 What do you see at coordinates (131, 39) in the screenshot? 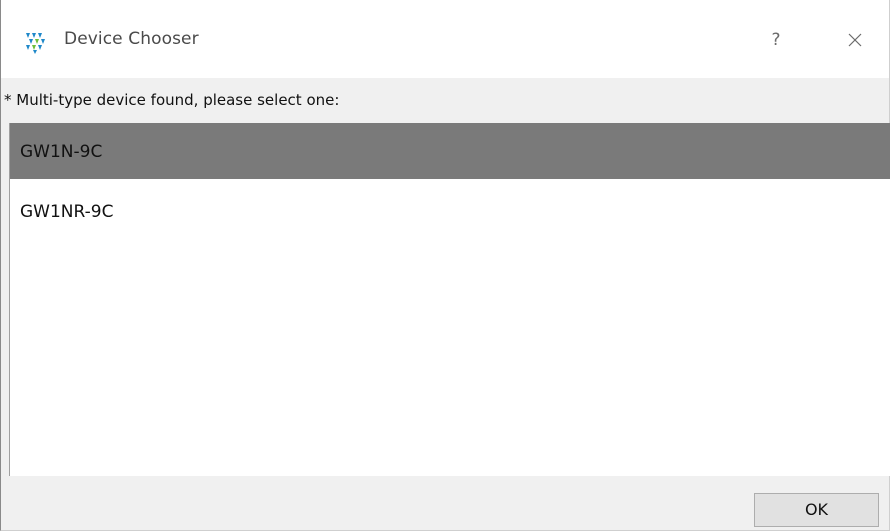
I see `window-title: Device Chooser` at bounding box center [131, 39].